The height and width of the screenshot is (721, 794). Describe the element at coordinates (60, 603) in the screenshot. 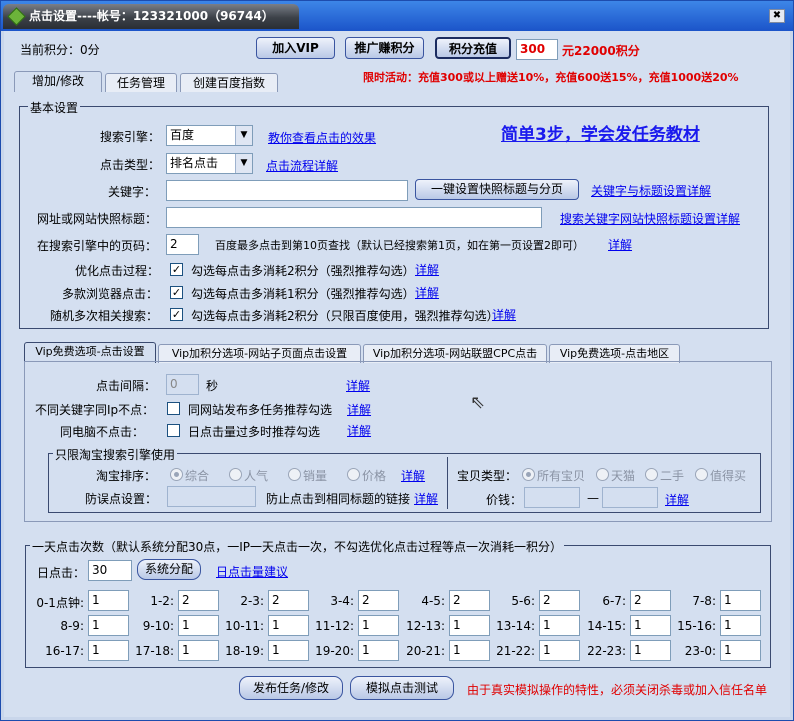

I see `hour-label: 0-1点钟:` at that location.